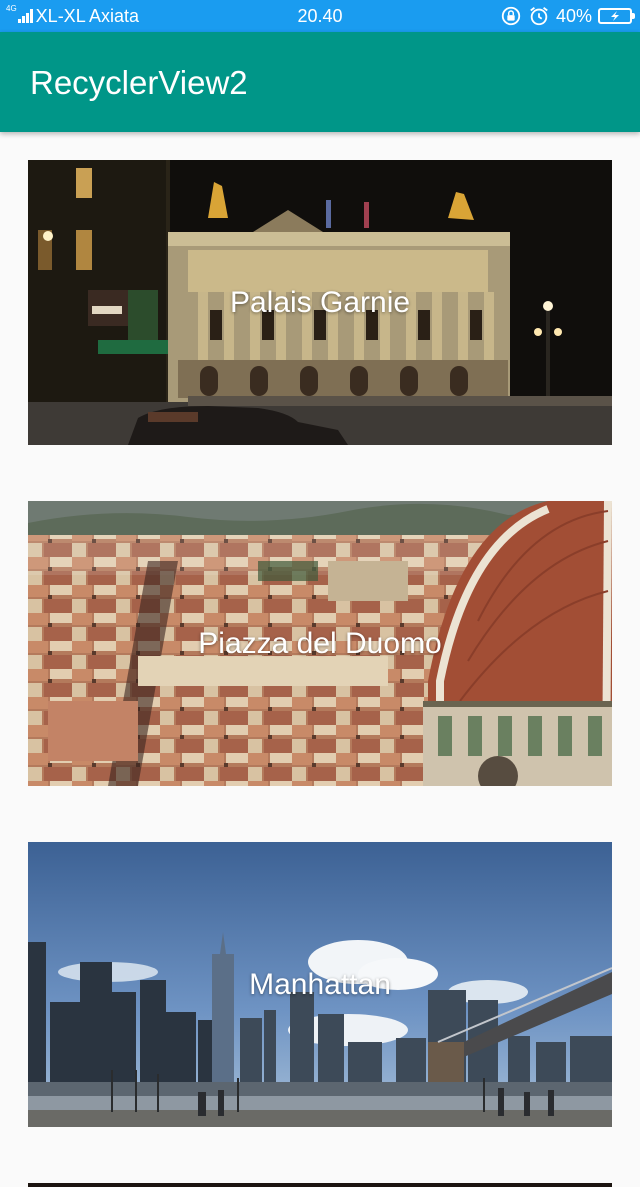  Describe the element at coordinates (320, 82) in the screenshot. I see `app-bar: RecyclerView2` at that location.